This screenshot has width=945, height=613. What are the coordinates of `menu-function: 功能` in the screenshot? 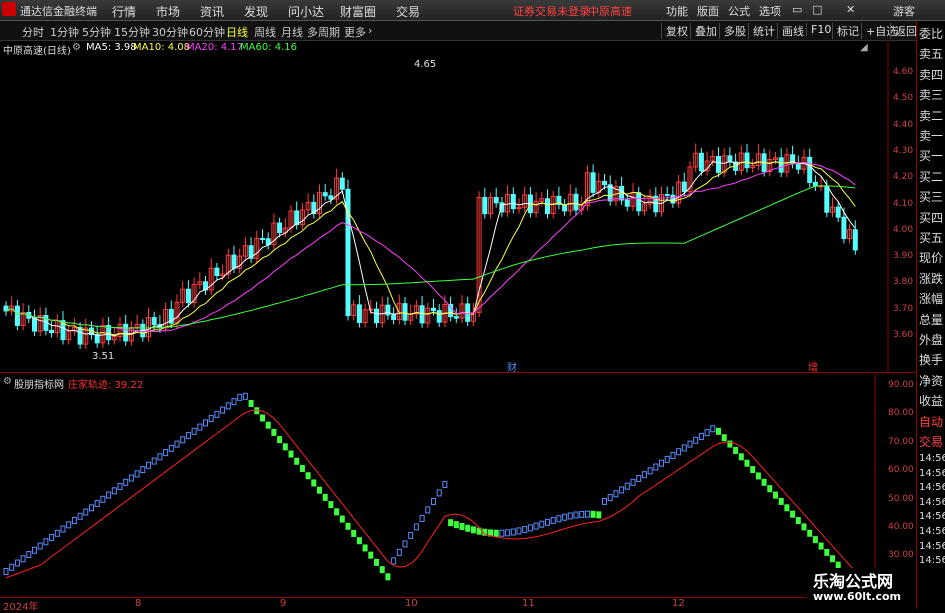 It's located at (677, 11).